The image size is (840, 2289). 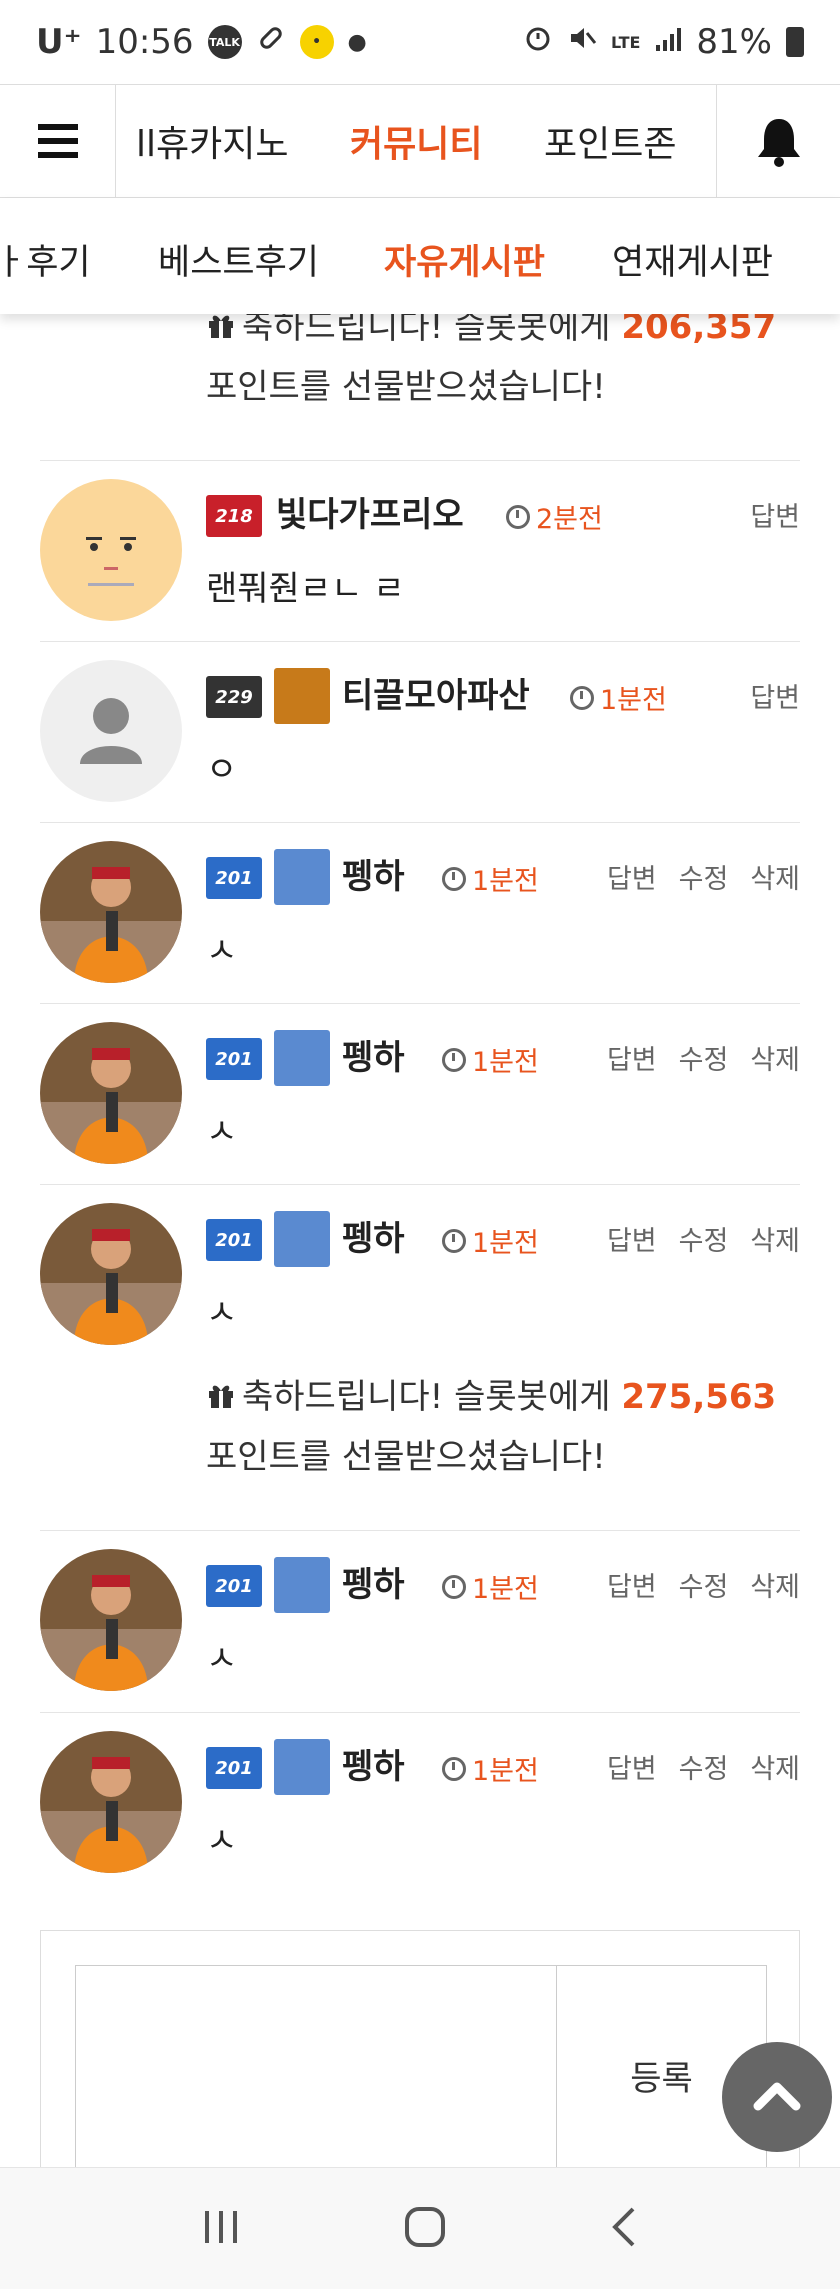 I want to click on tab-casino: ll휴카지노, so click(x=212, y=141).